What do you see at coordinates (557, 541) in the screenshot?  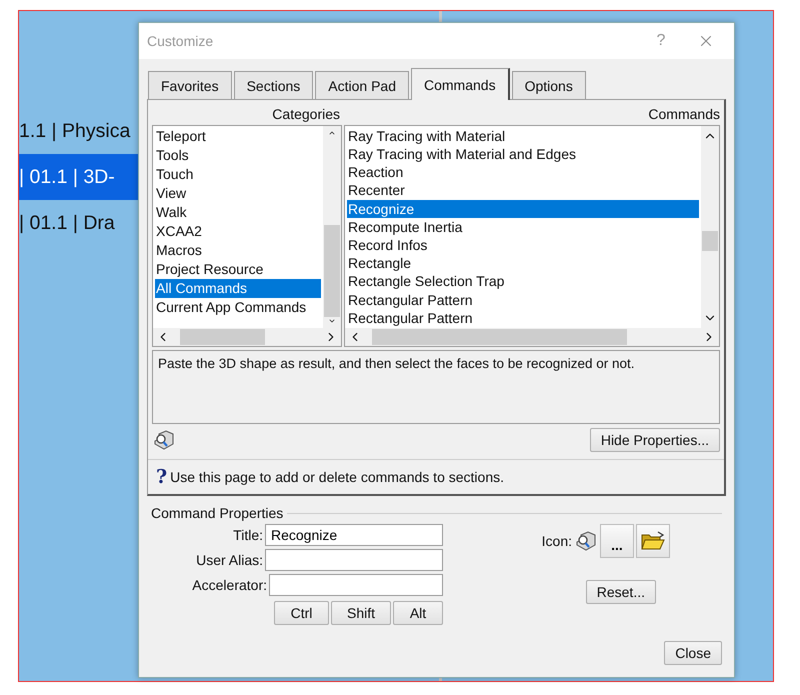 I see `icon-label: Icon:` at bounding box center [557, 541].